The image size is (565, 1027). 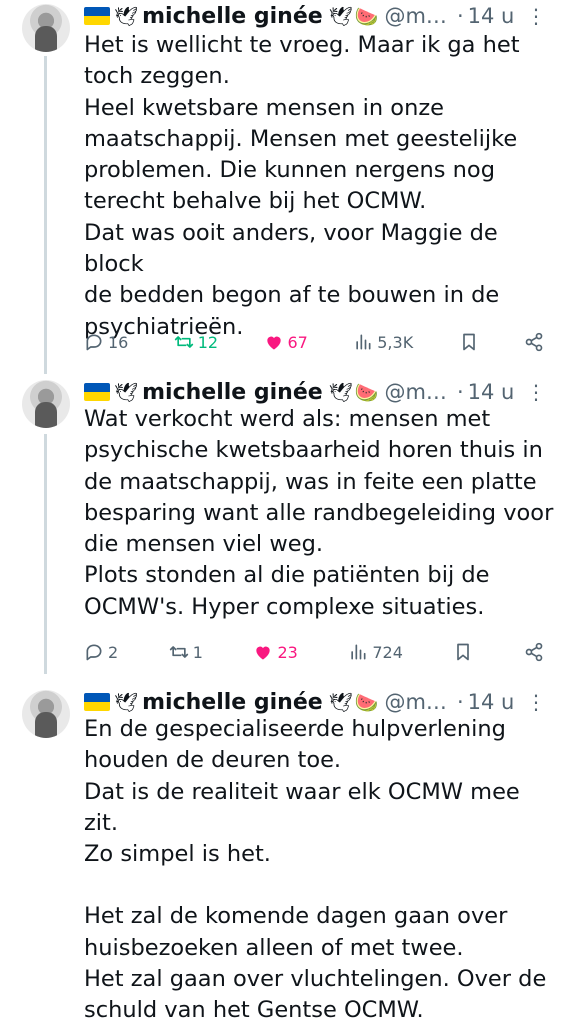 I want to click on like-count: 23, so click(x=287, y=652).